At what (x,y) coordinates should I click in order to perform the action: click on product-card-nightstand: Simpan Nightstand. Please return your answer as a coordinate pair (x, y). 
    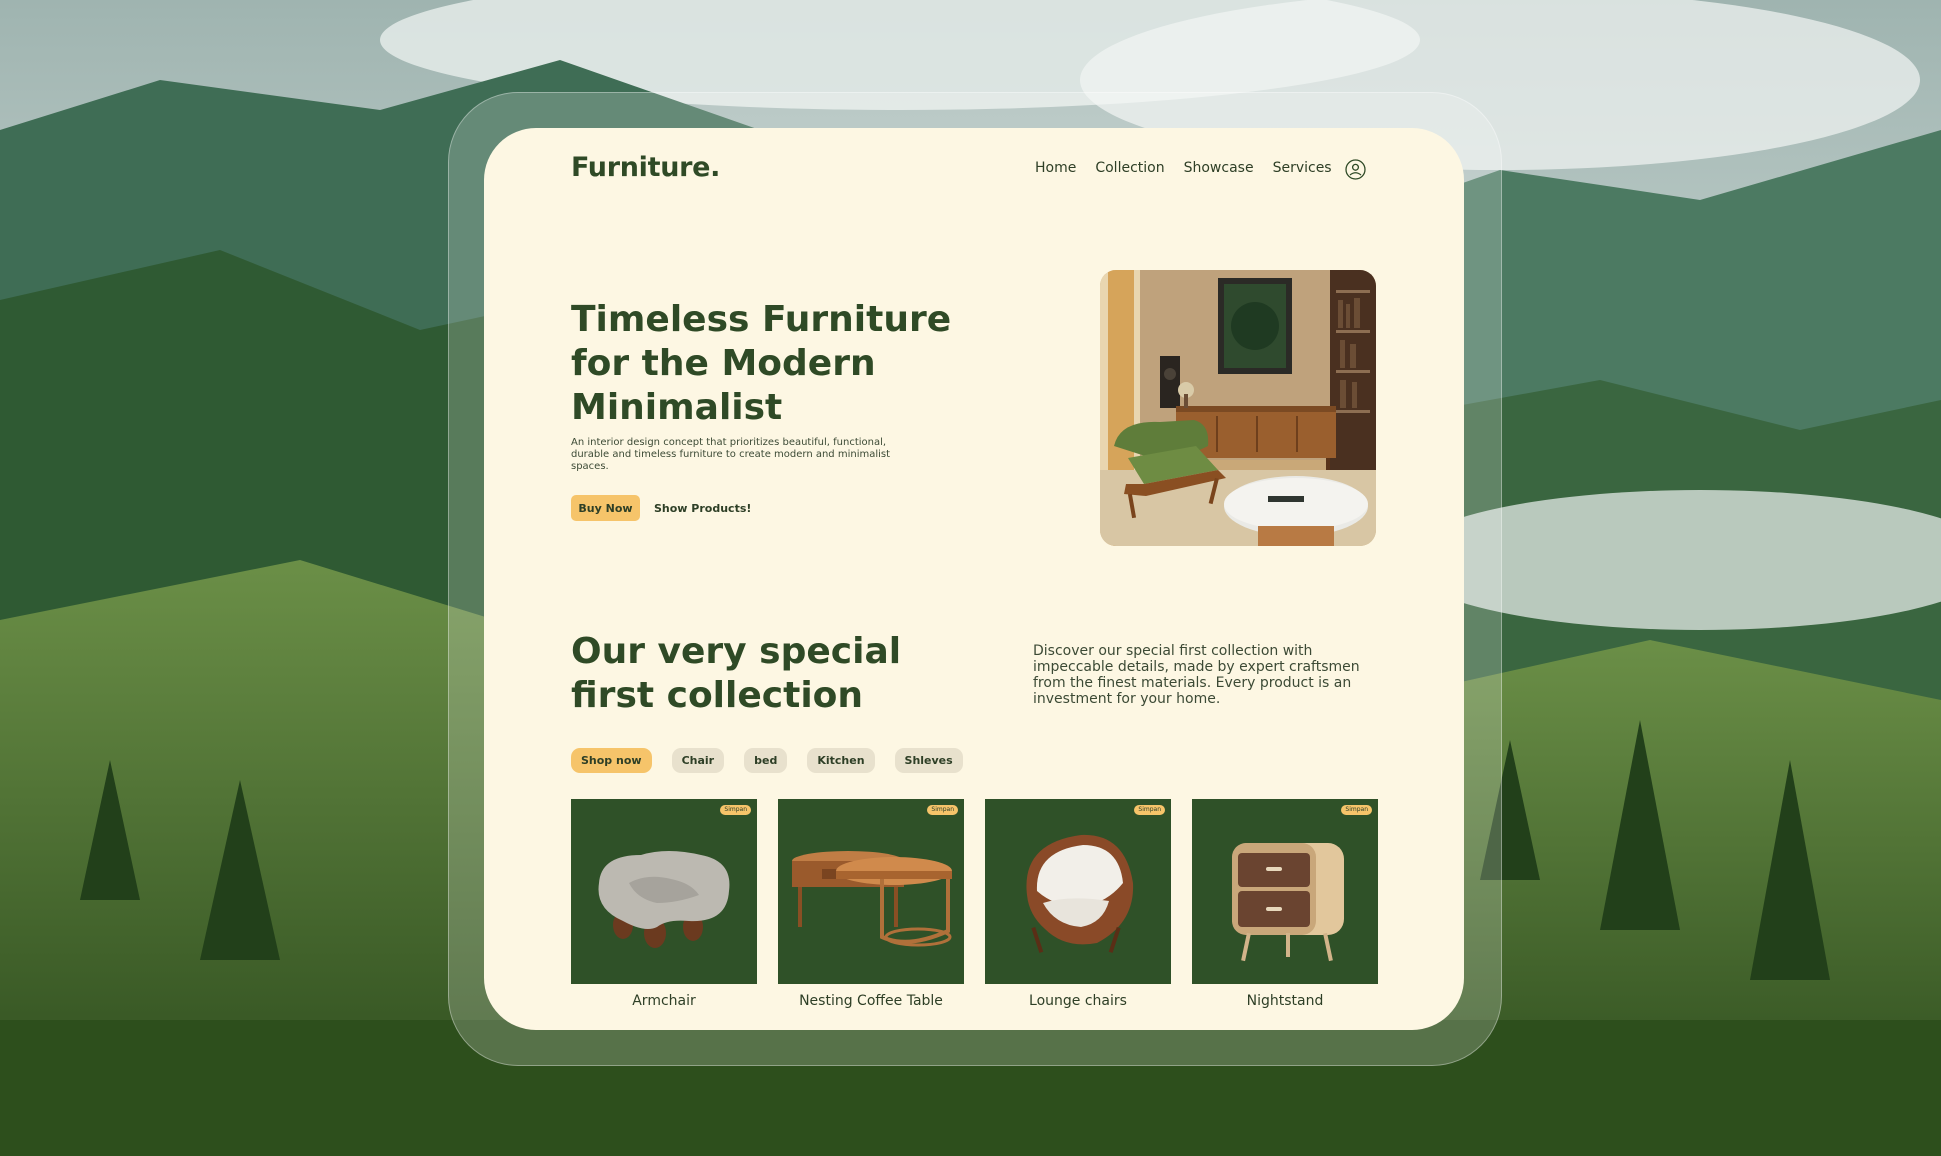
    Looking at the image, I should click on (1285, 904).